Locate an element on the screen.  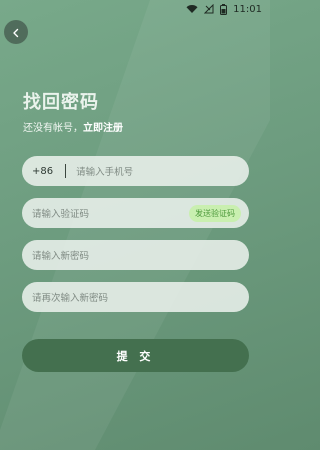
new-password-placeholder: 请输入新密码 is located at coordinates (61, 256).